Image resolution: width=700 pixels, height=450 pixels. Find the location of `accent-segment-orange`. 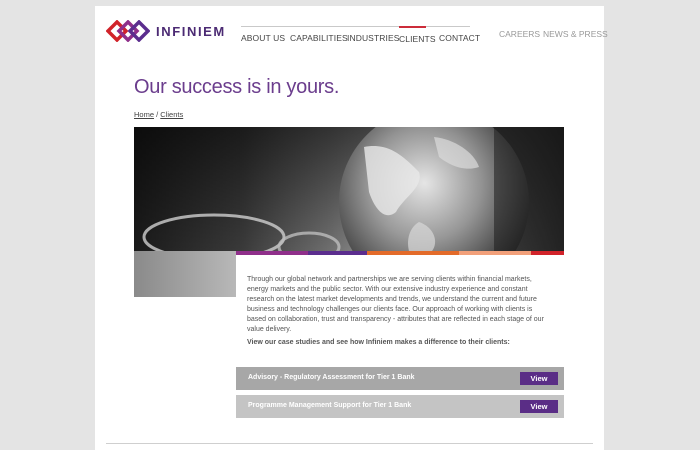

accent-segment-orange is located at coordinates (413, 253).